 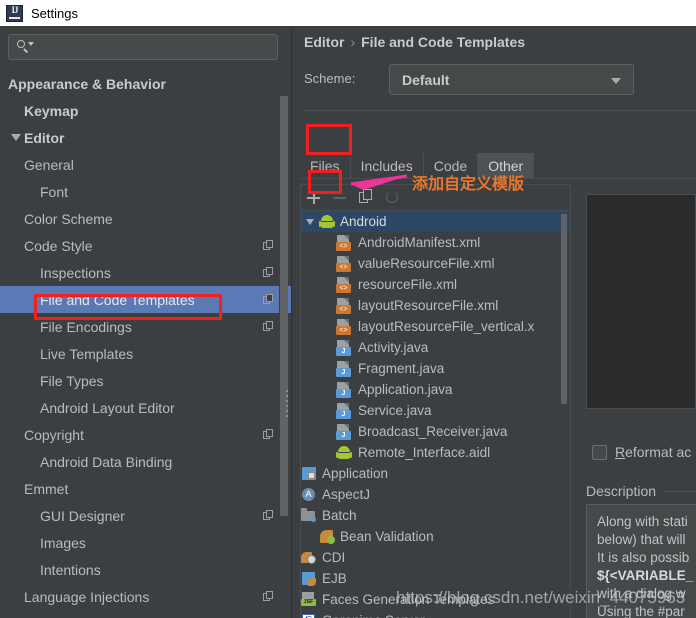 What do you see at coordinates (511, 79) in the screenshot?
I see `scheme-dropdown: Default` at bounding box center [511, 79].